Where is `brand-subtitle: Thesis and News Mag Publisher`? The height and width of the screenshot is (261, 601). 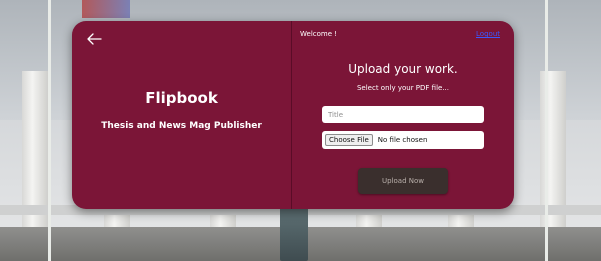
brand-subtitle: Thesis and News Mag Publisher is located at coordinates (181, 126).